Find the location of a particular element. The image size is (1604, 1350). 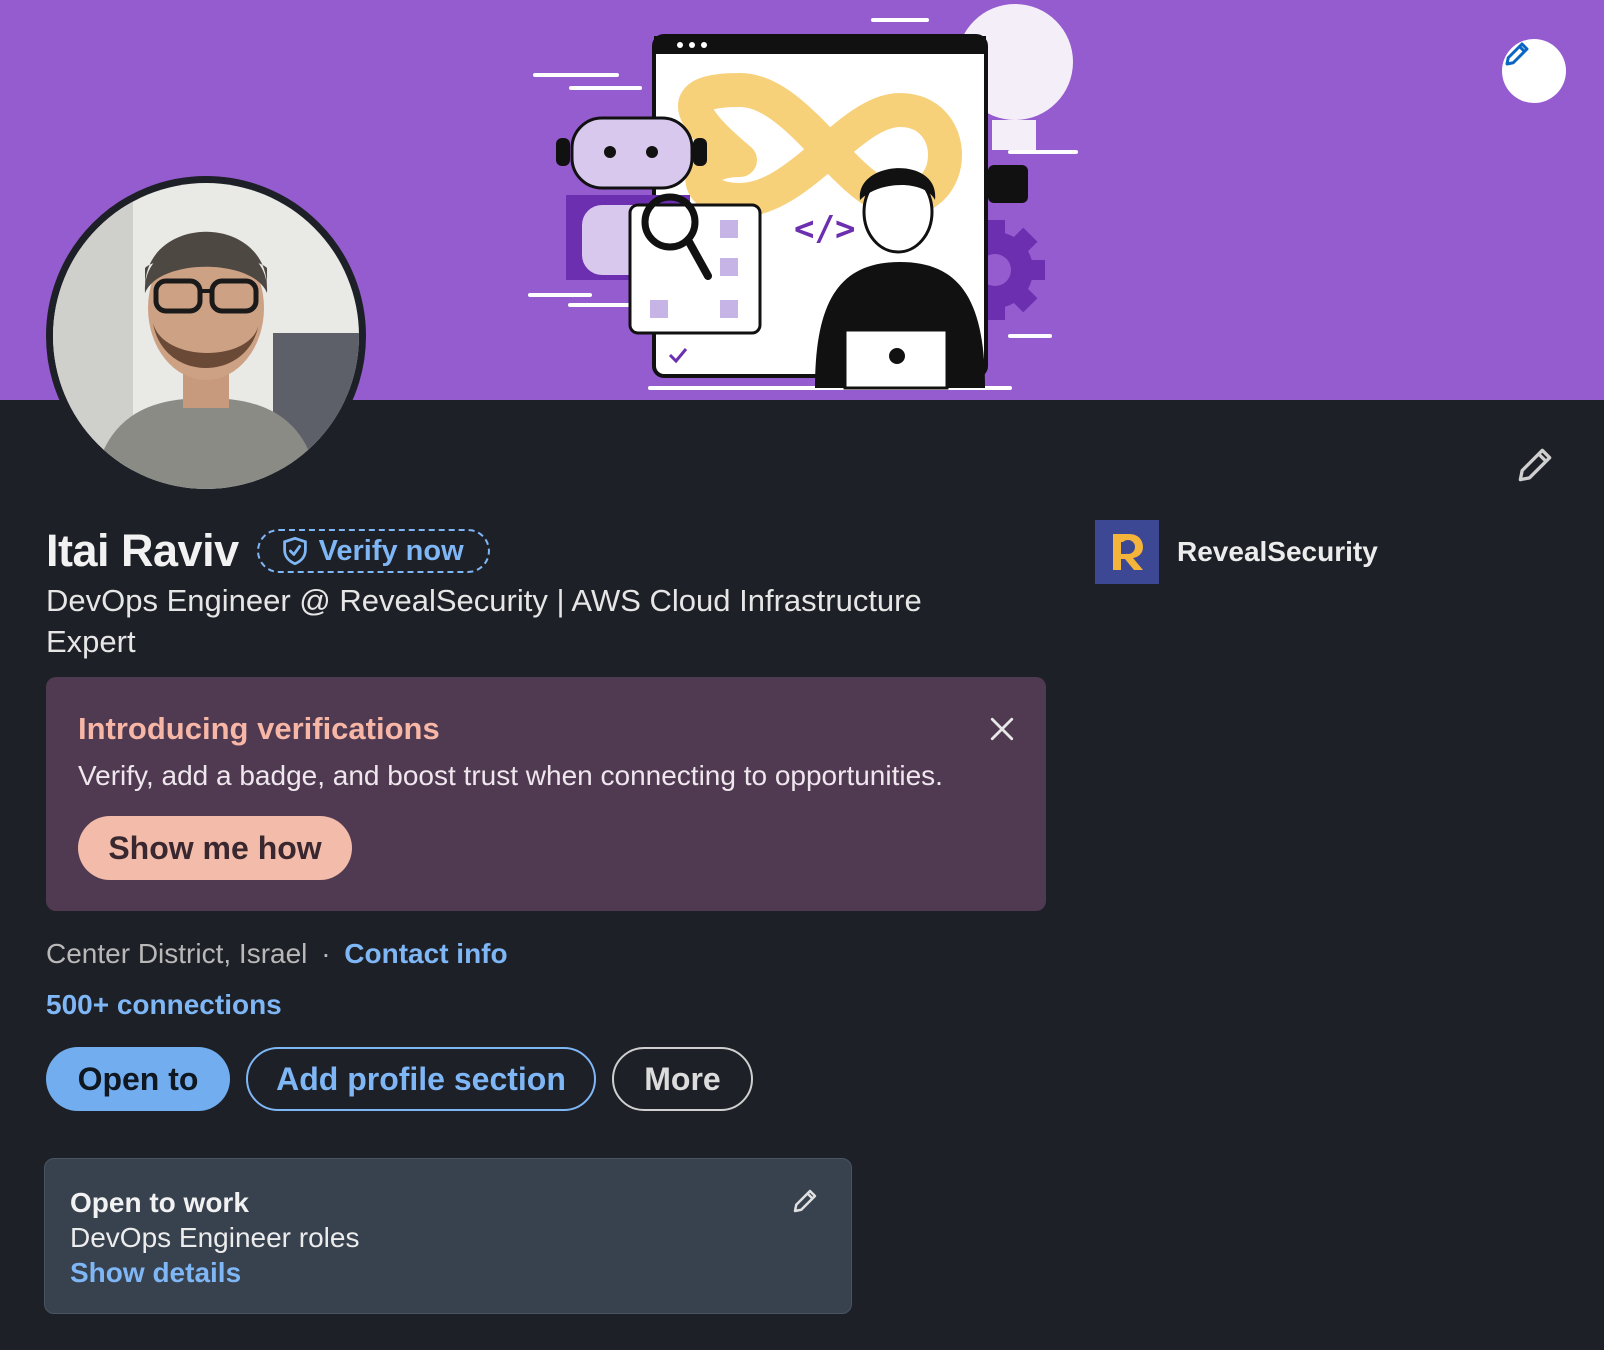

profile-actions: Open to Add profile section More is located at coordinates (399, 1079).